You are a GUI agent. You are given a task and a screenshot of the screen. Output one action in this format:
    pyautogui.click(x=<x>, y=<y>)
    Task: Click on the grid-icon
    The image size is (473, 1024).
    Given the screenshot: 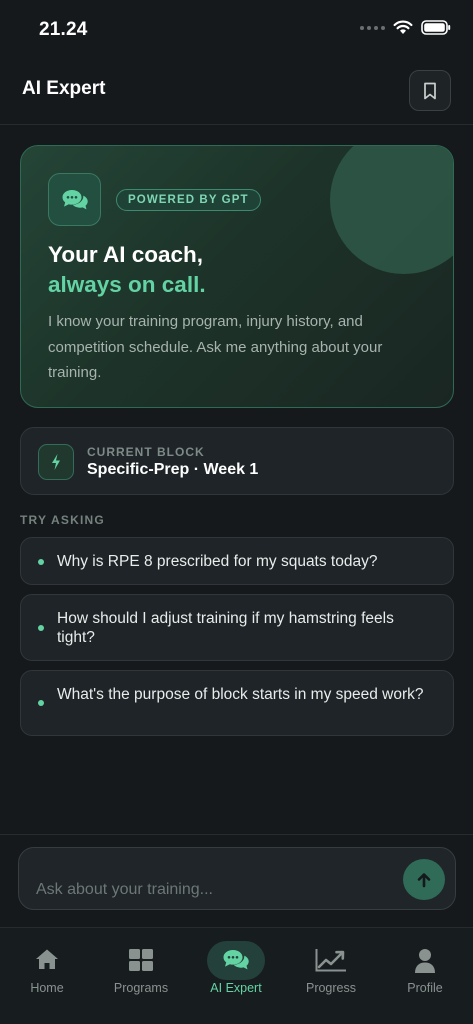 What is the action you would take?
    pyautogui.click(x=141, y=960)
    